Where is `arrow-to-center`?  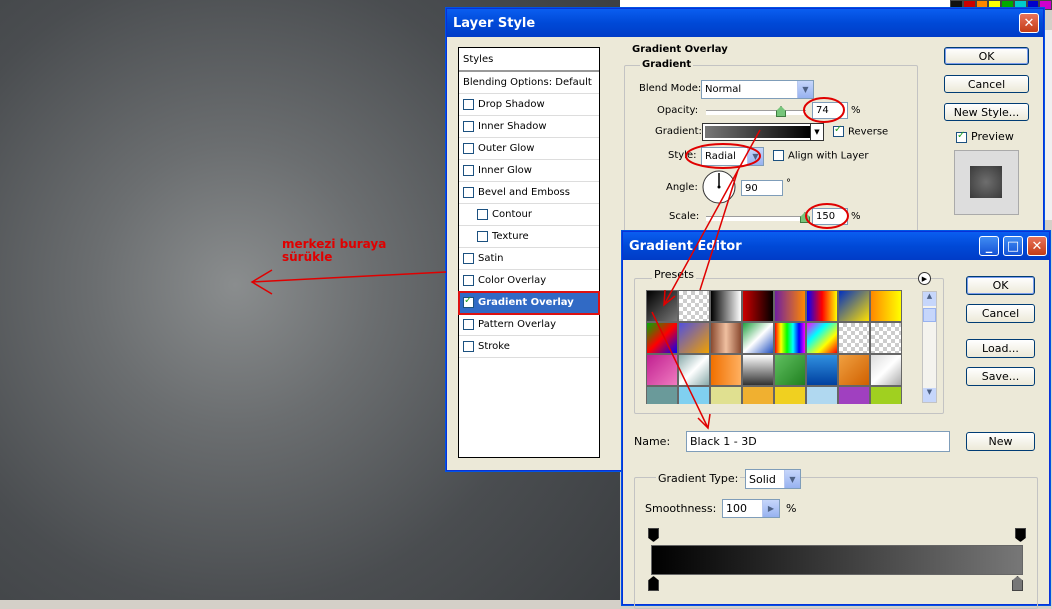
arrow-to-center is located at coordinates (349, 277).